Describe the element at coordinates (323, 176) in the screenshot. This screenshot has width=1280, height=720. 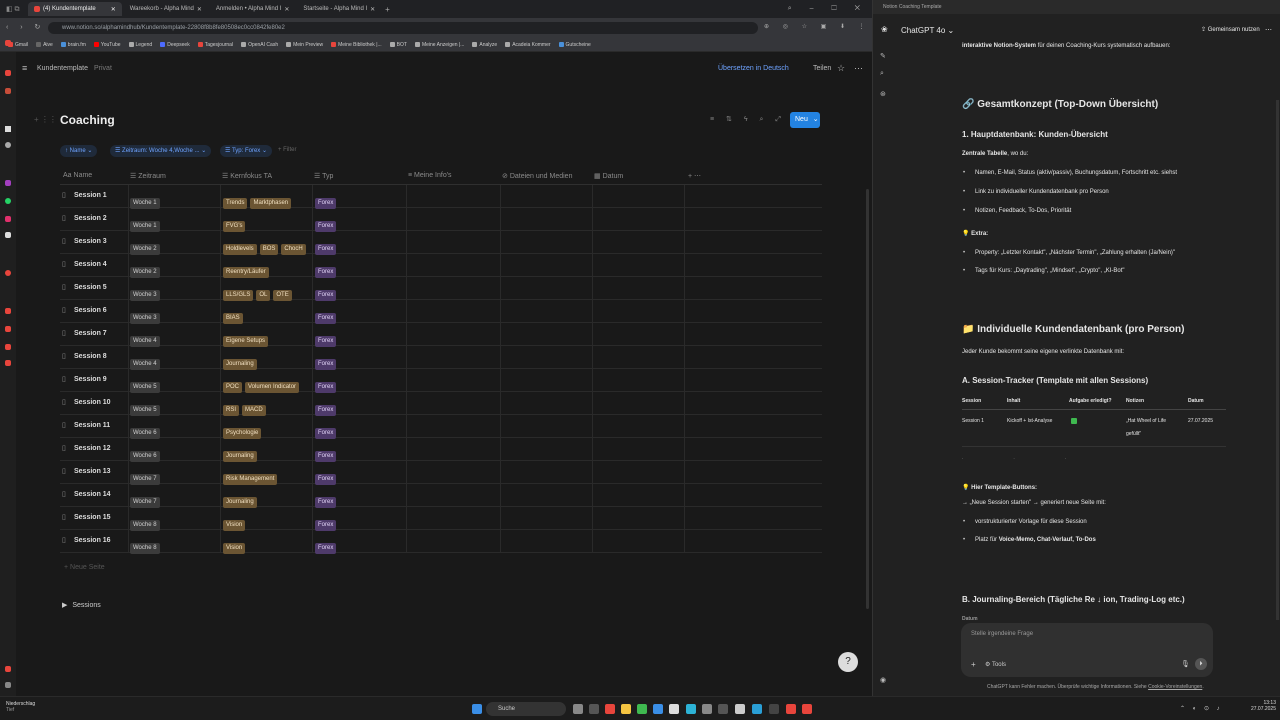
I see `column-header-typ: ☰ Typ` at that location.